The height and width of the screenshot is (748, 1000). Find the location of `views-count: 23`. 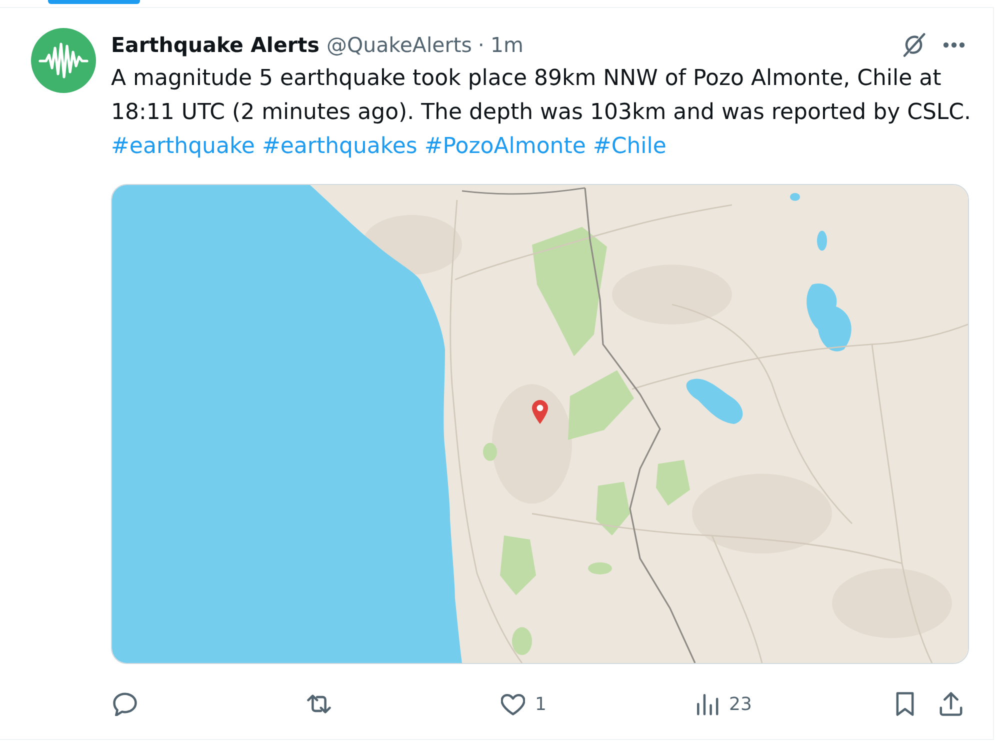

views-count: 23 is located at coordinates (740, 704).